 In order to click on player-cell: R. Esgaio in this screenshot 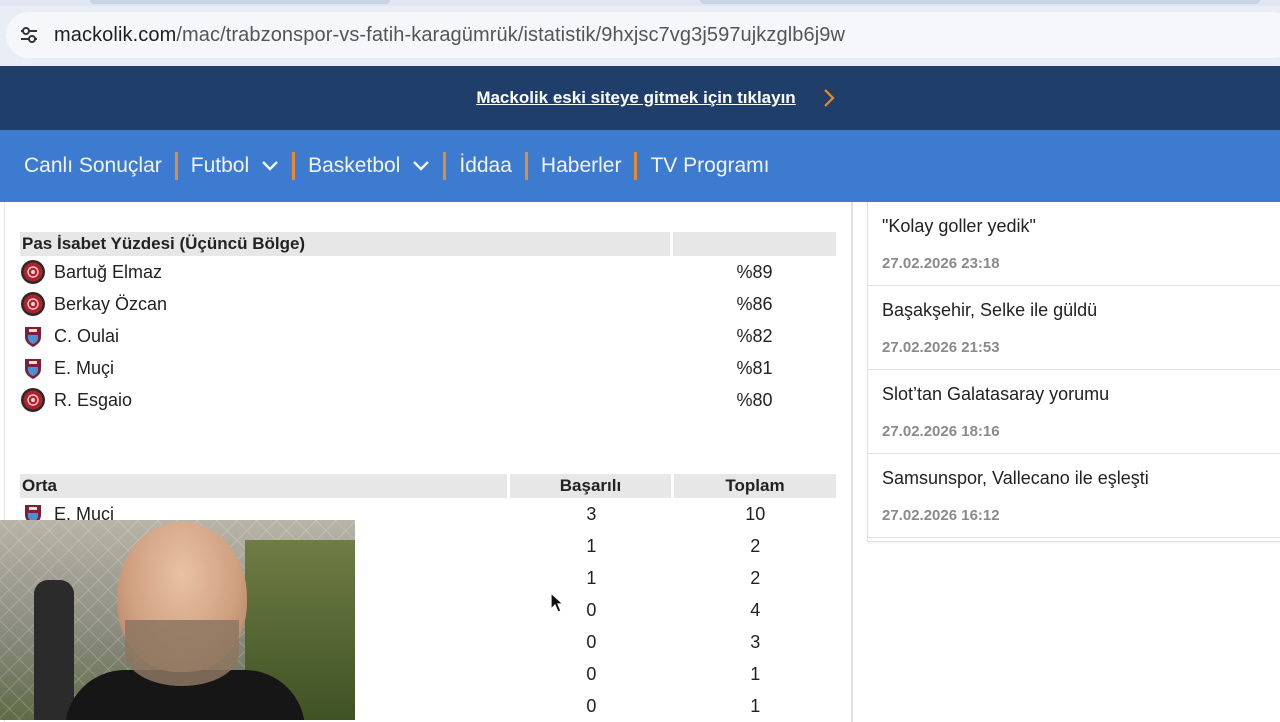, I will do `click(346, 400)`.